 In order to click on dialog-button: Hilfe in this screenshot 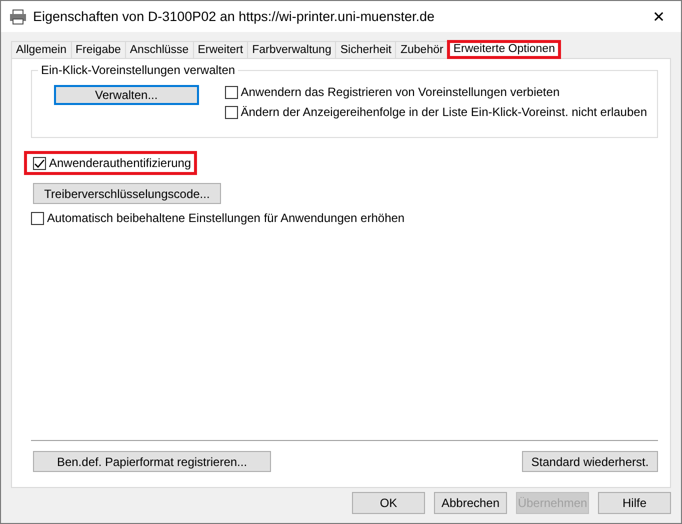, I will do `click(634, 503)`.